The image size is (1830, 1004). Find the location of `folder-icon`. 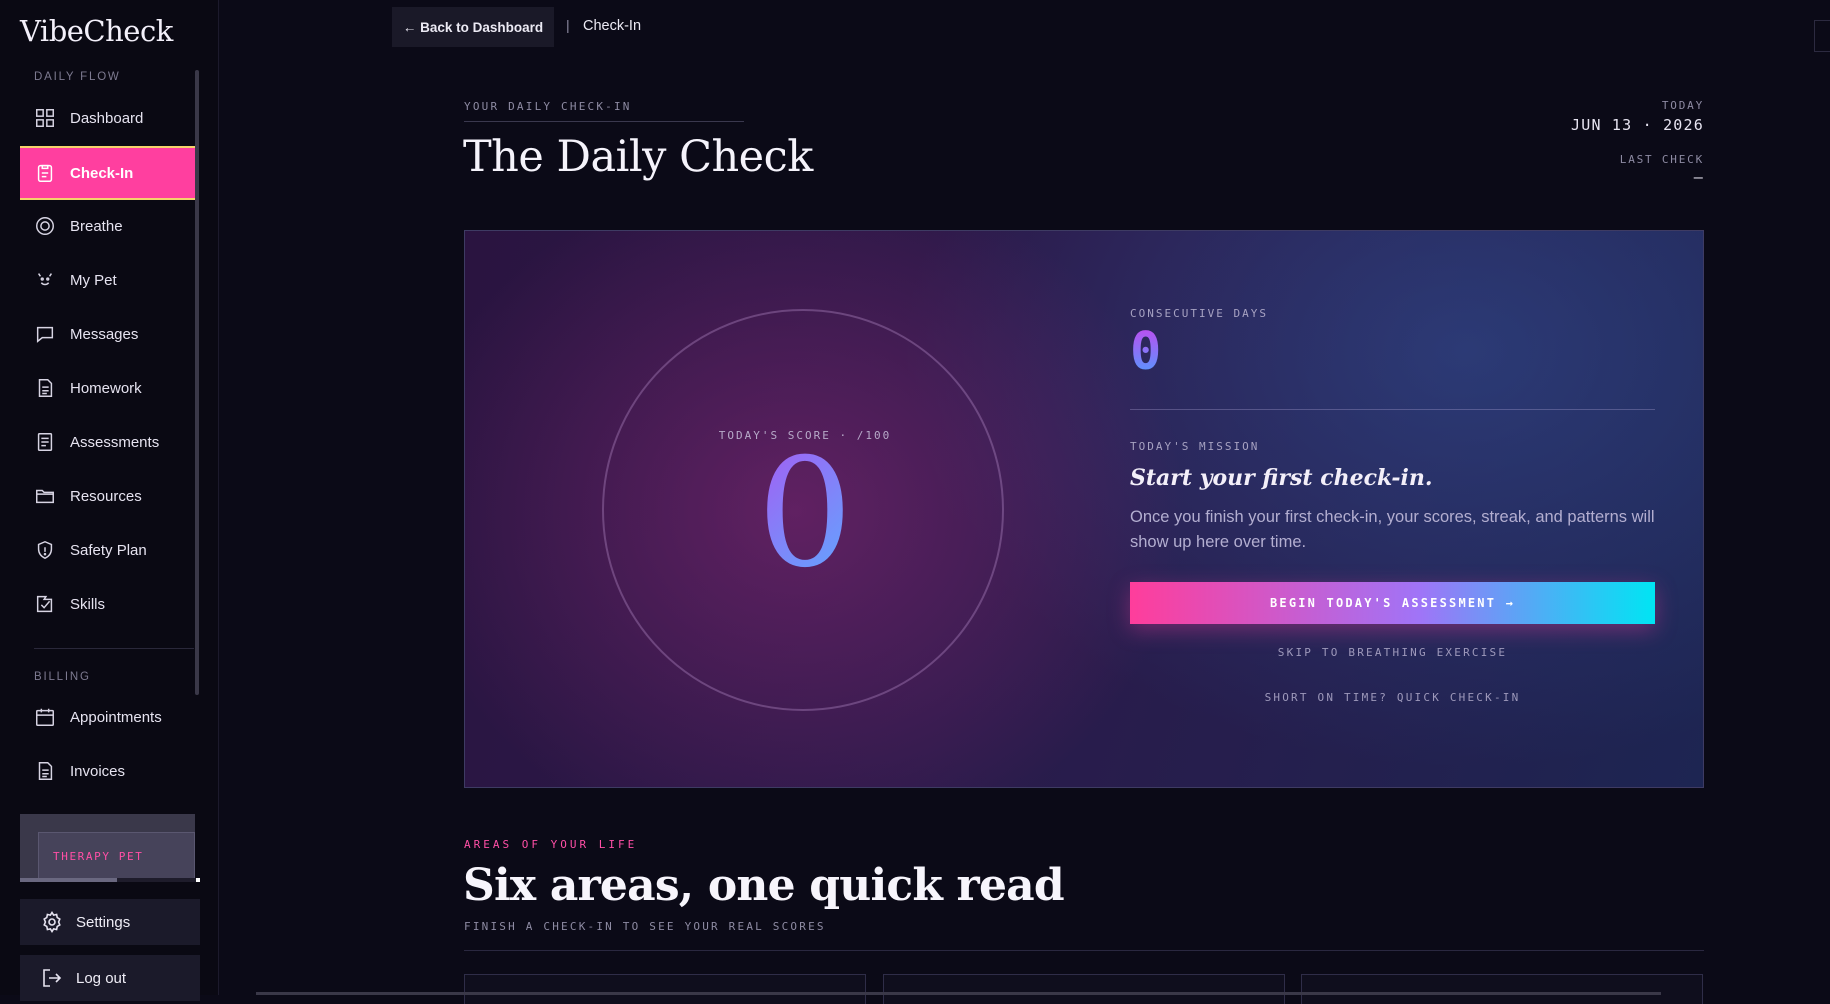

folder-icon is located at coordinates (45, 496).